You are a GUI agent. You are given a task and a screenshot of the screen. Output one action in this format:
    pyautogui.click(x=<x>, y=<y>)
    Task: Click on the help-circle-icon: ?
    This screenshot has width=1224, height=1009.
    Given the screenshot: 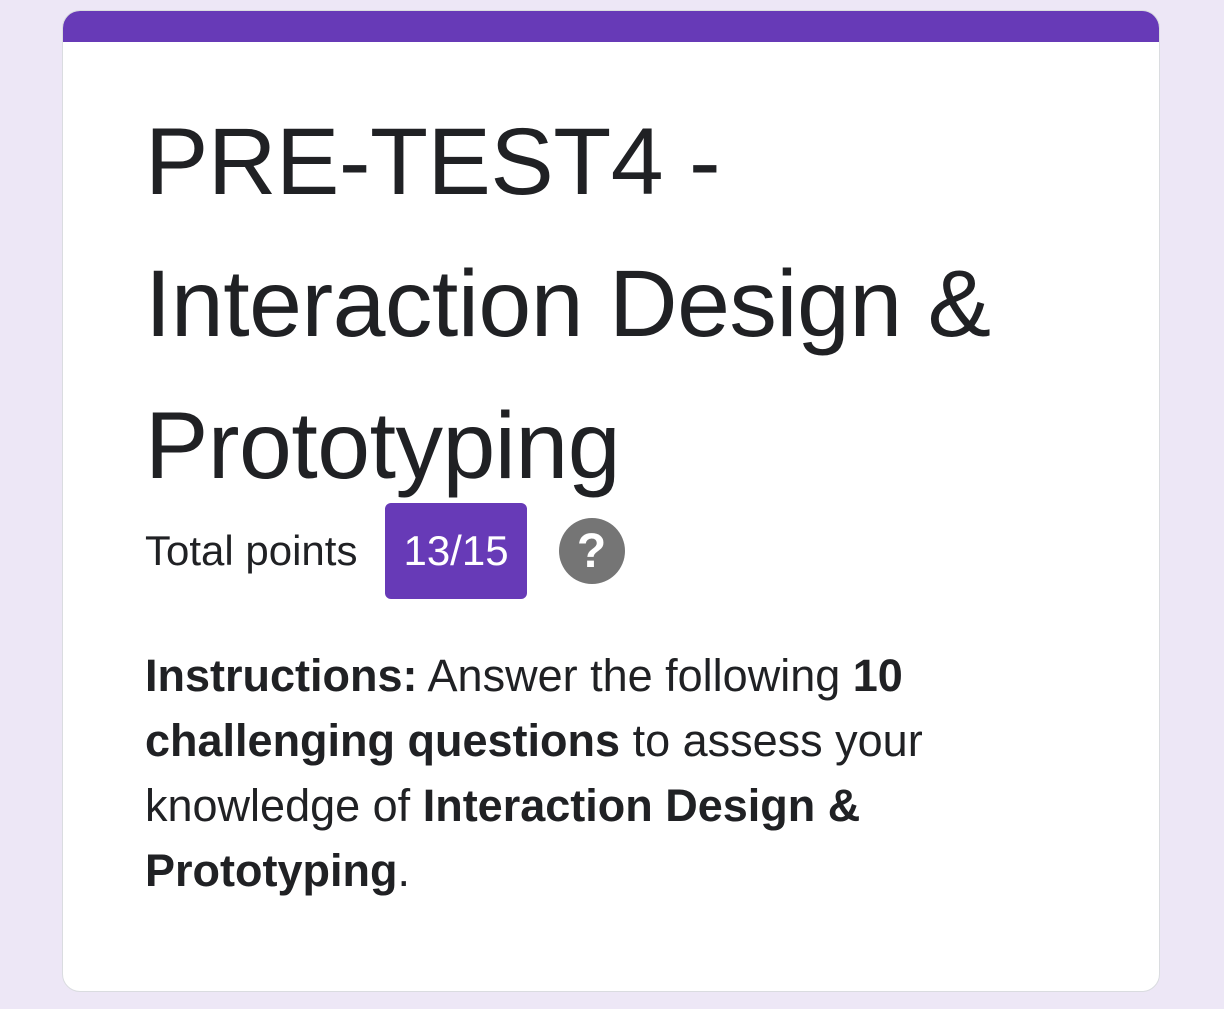 What is the action you would take?
    pyautogui.click(x=591, y=551)
    